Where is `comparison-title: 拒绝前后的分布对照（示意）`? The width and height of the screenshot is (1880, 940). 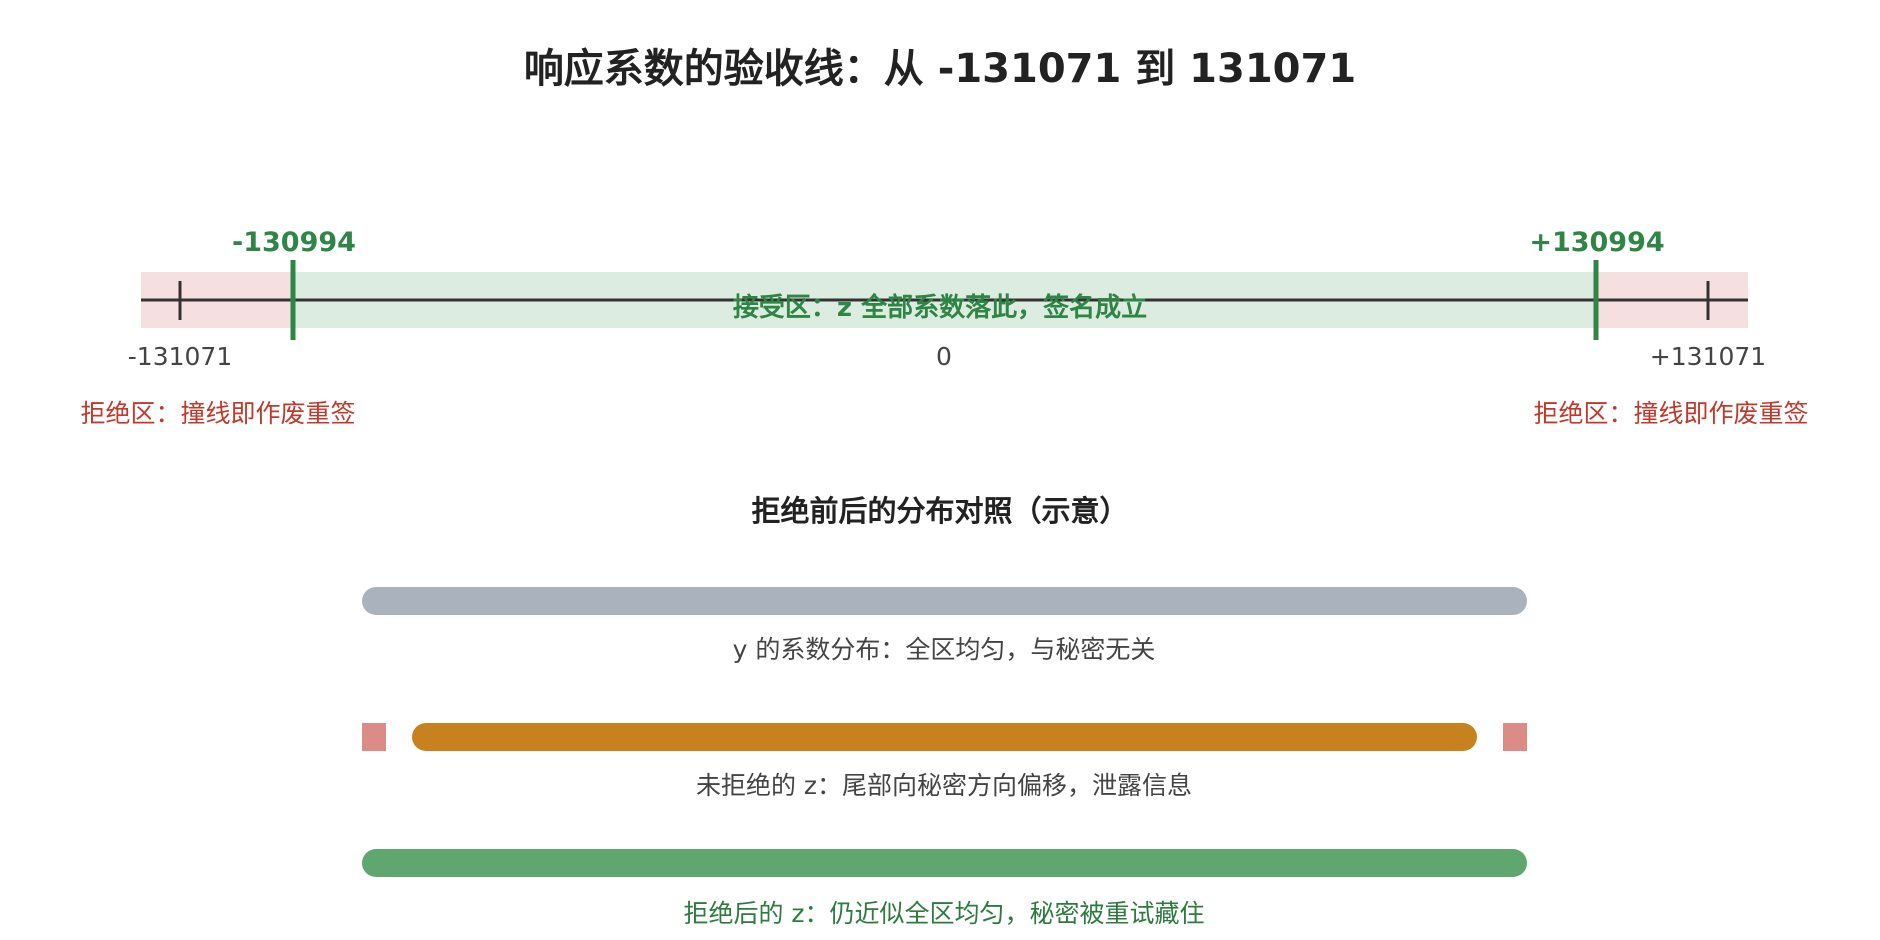
comparison-title: 拒绝前后的分布对照（示意） is located at coordinates (940, 511).